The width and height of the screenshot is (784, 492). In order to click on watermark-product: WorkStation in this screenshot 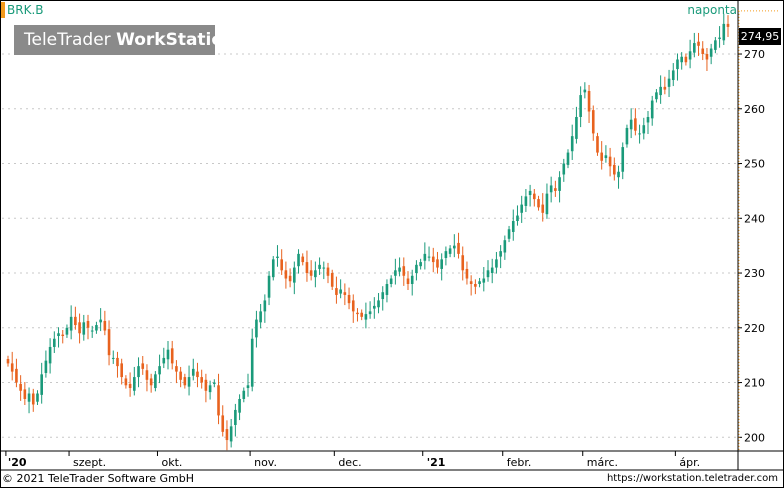, I will do `click(176, 40)`.